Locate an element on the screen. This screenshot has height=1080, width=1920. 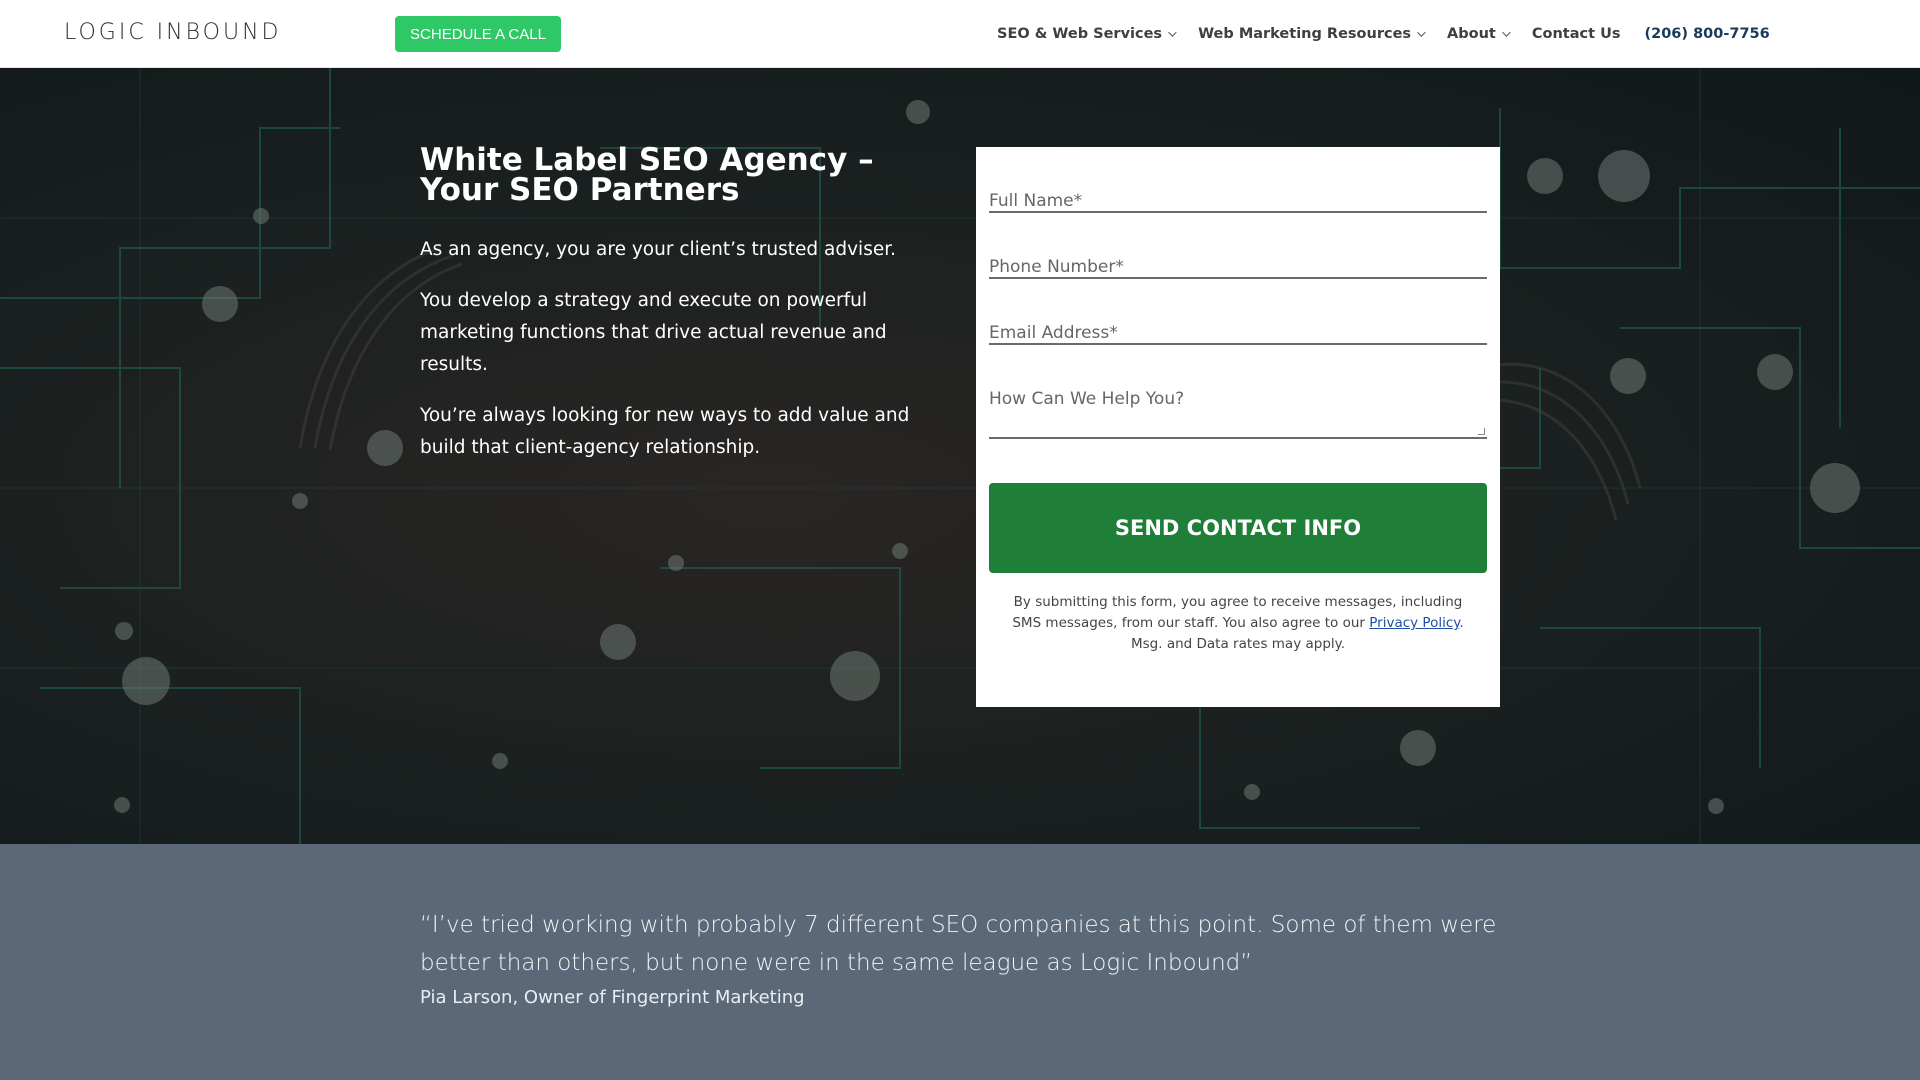
email-placeholder: Email Address* is located at coordinates (1053, 333).